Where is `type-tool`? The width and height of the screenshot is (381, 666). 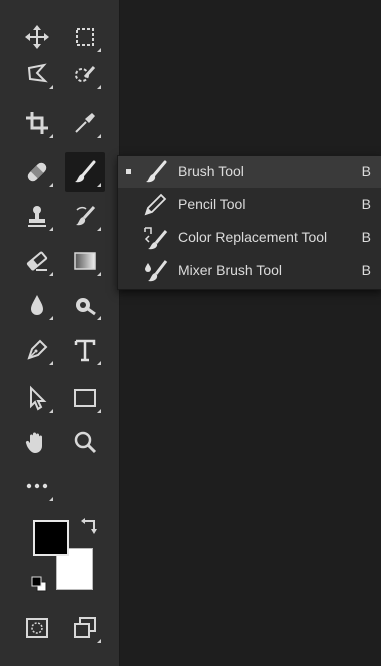 type-tool is located at coordinates (85, 350).